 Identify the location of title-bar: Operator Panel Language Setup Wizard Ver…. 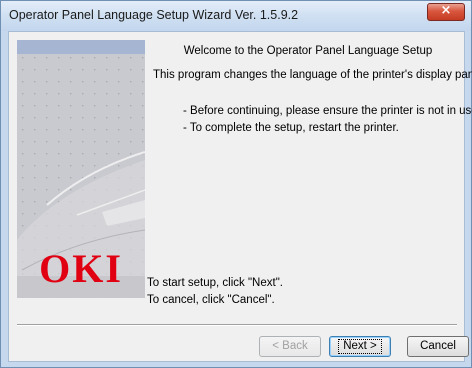
(236, 16).